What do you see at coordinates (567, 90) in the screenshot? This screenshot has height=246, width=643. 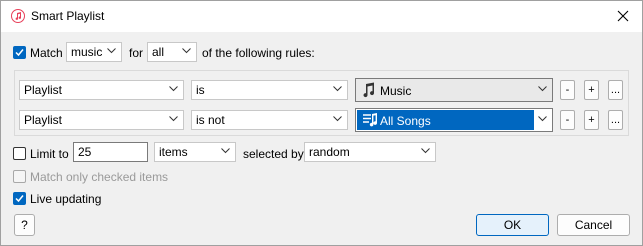 I see `rule-1-remove-button: -` at bounding box center [567, 90].